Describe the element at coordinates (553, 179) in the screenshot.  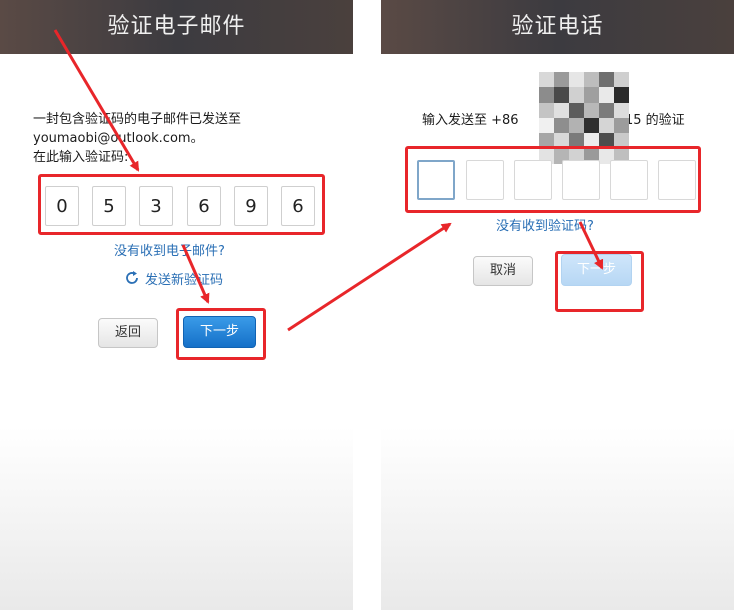
I see `highlight-phone-code-fields` at that location.